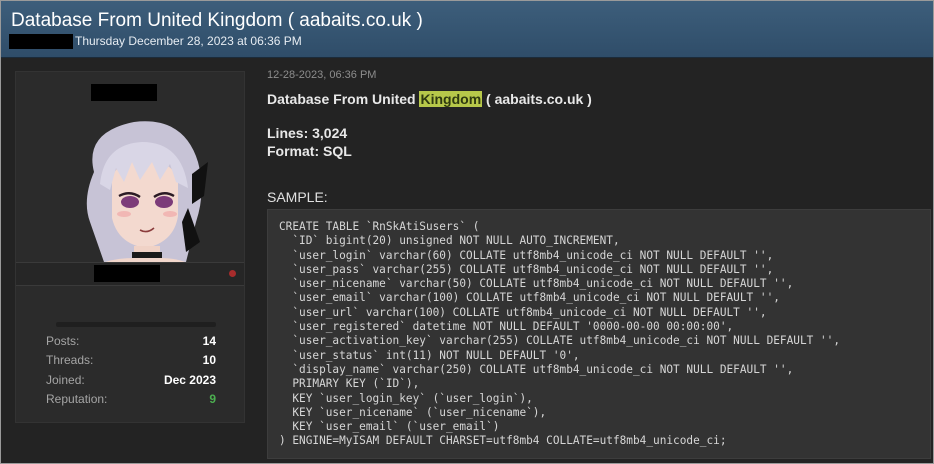  Describe the element at coordinates (307, 133) in the screenshot. I see `post-lines: Lines: 3,024` at that location.